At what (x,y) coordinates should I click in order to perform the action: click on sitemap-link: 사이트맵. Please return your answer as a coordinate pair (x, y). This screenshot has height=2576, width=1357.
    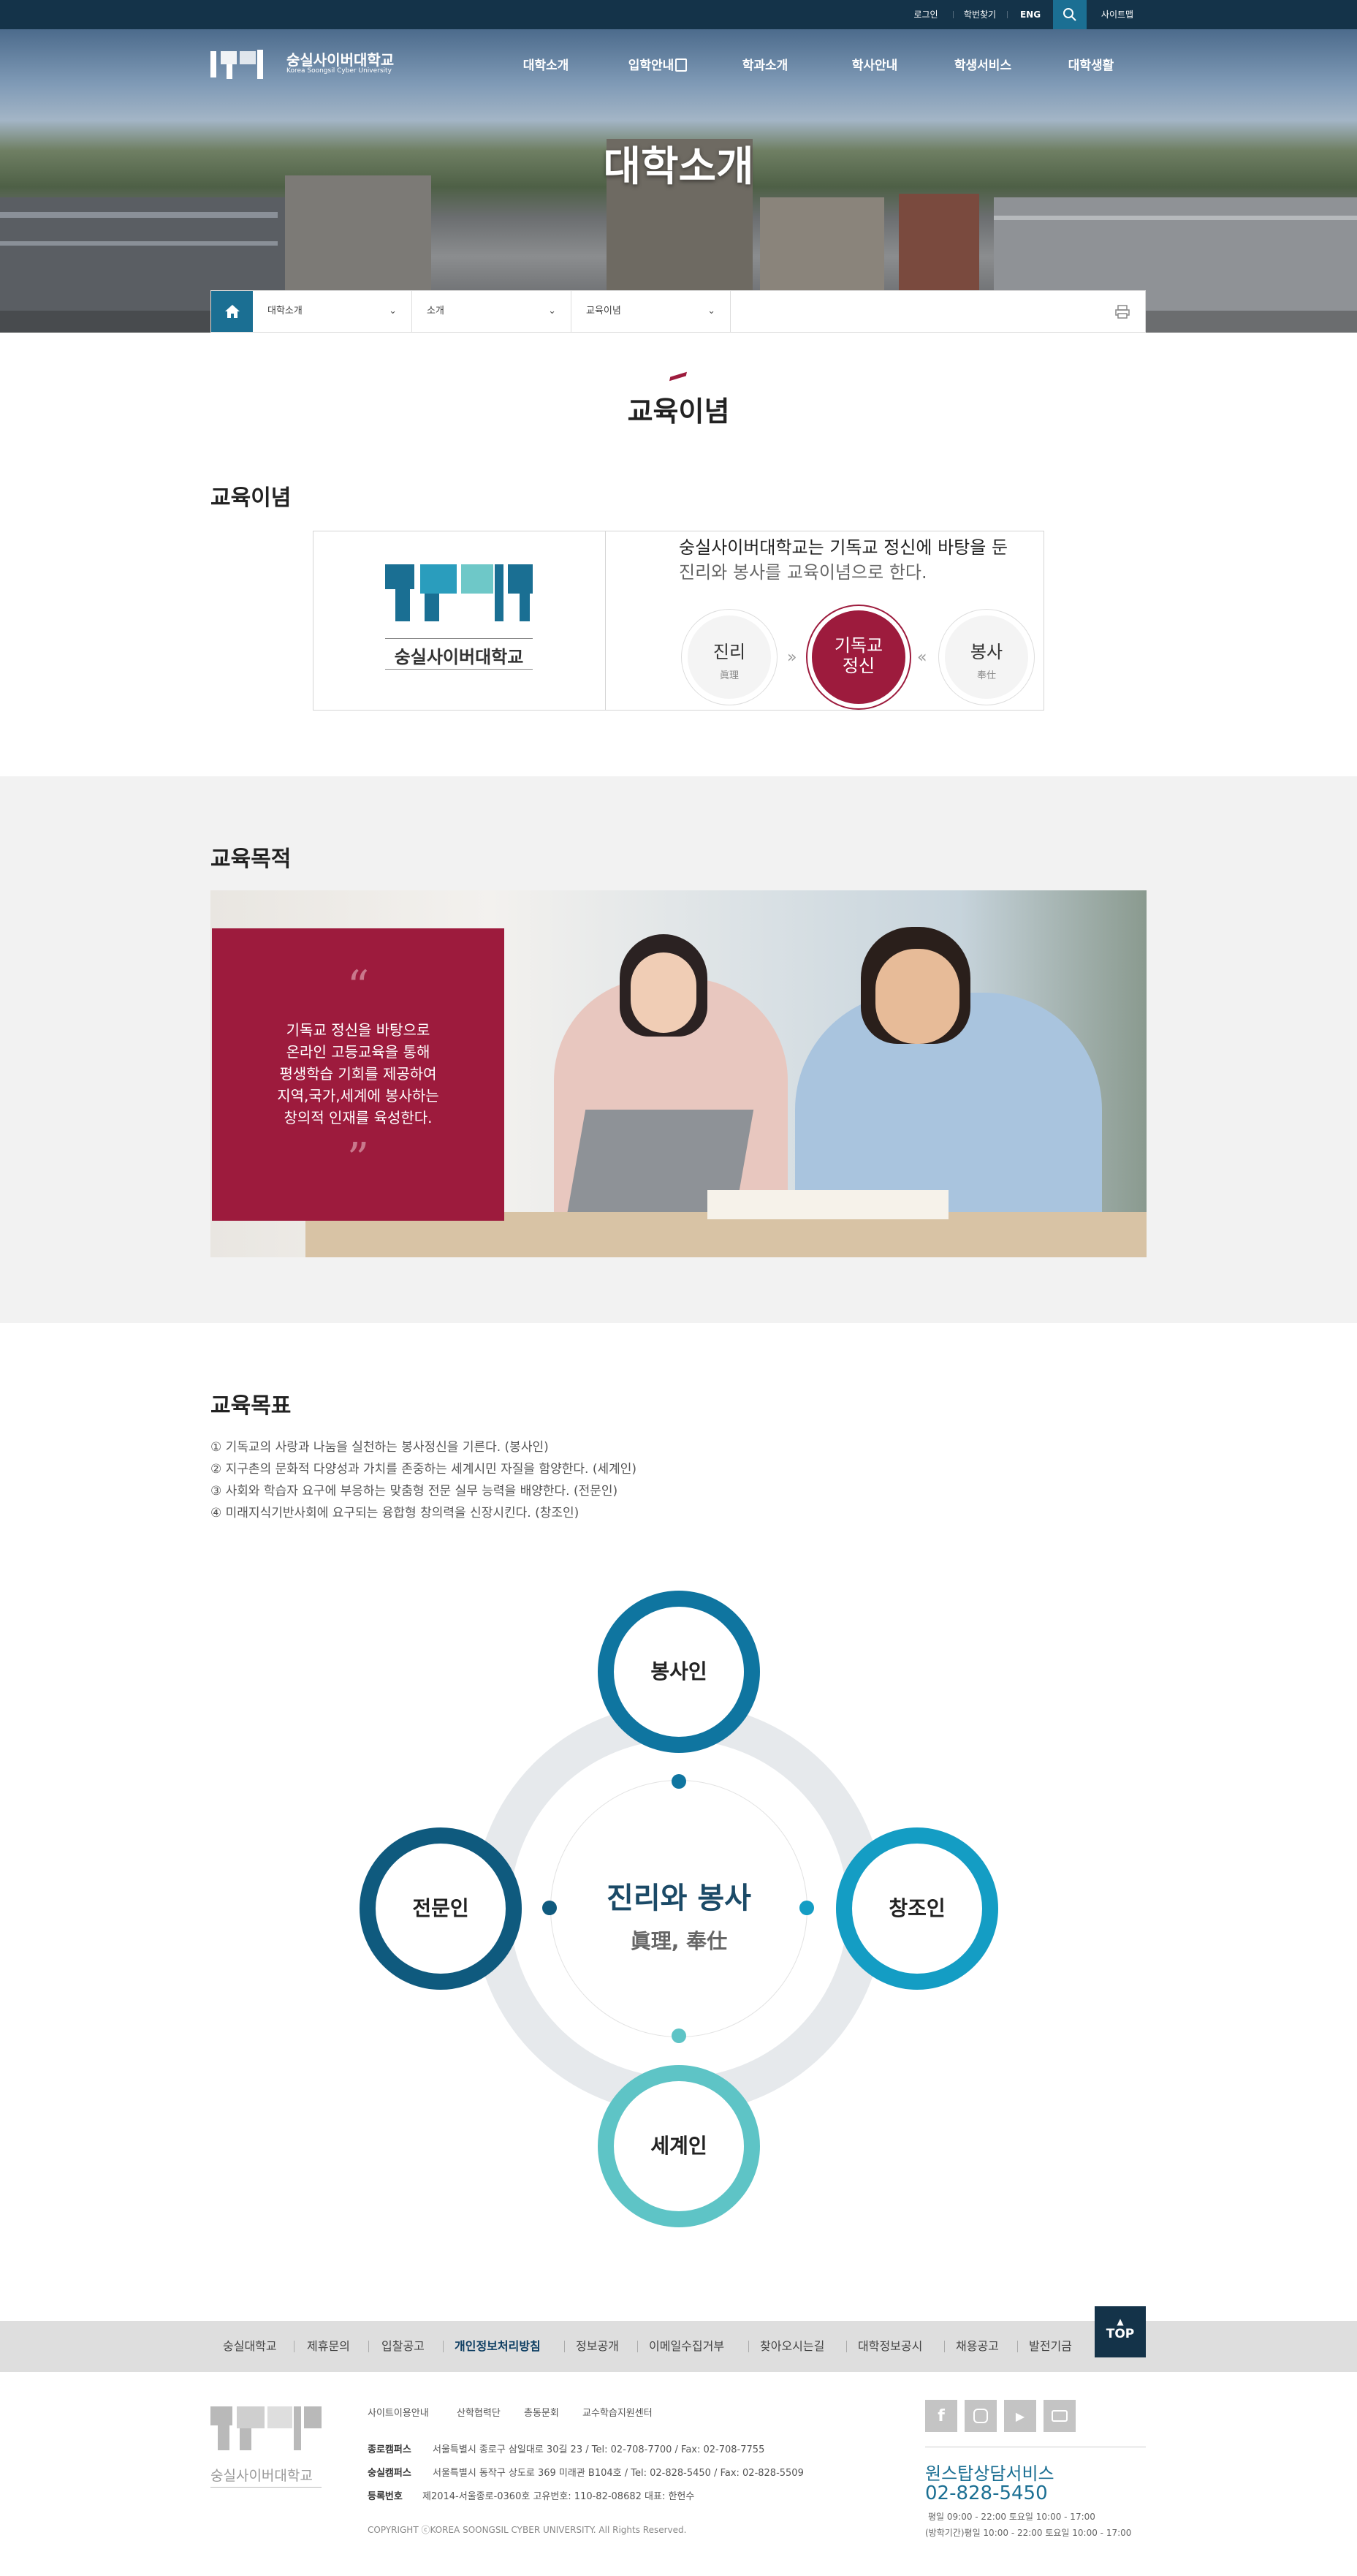
    Looking at the image, I should click on (1117, 14).